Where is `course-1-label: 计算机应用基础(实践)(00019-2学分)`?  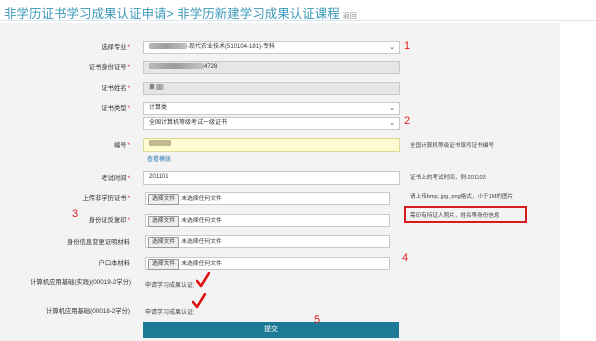 course-1-label: 计算机应用基础(实践)(00019-2学分) is located at coordinates (80, 282).